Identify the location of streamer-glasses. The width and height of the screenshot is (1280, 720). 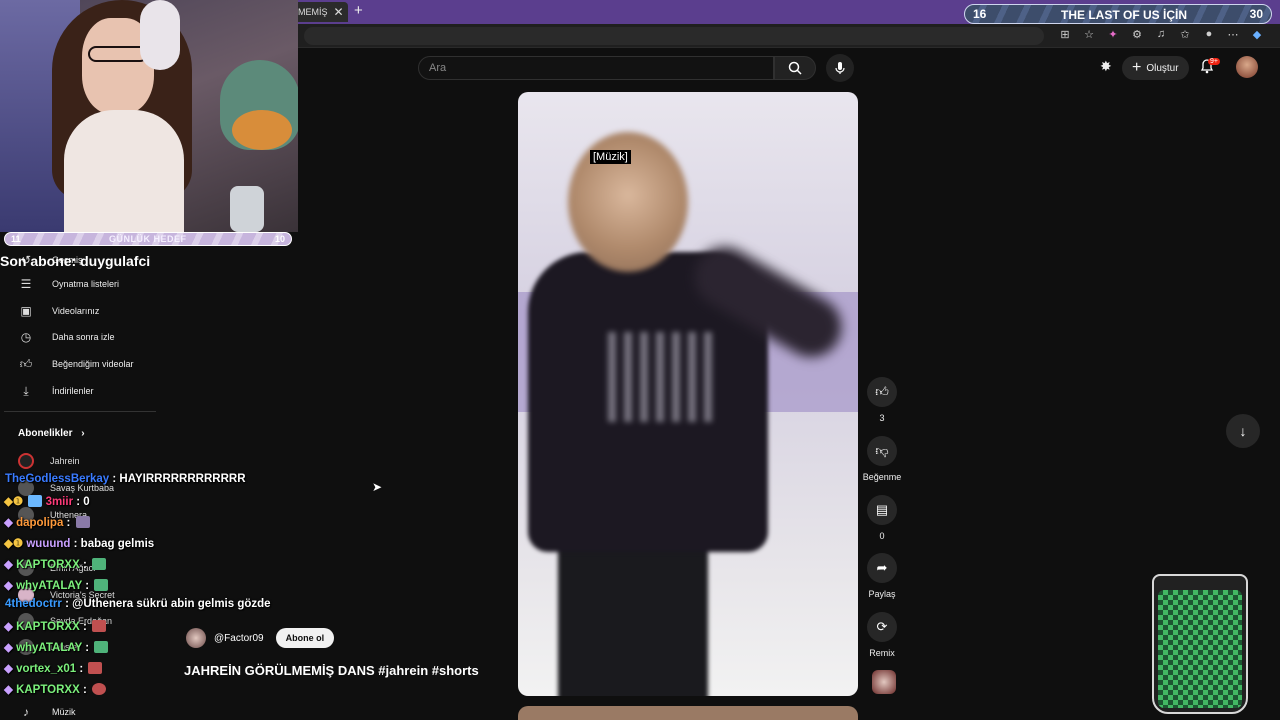
(118, 54).